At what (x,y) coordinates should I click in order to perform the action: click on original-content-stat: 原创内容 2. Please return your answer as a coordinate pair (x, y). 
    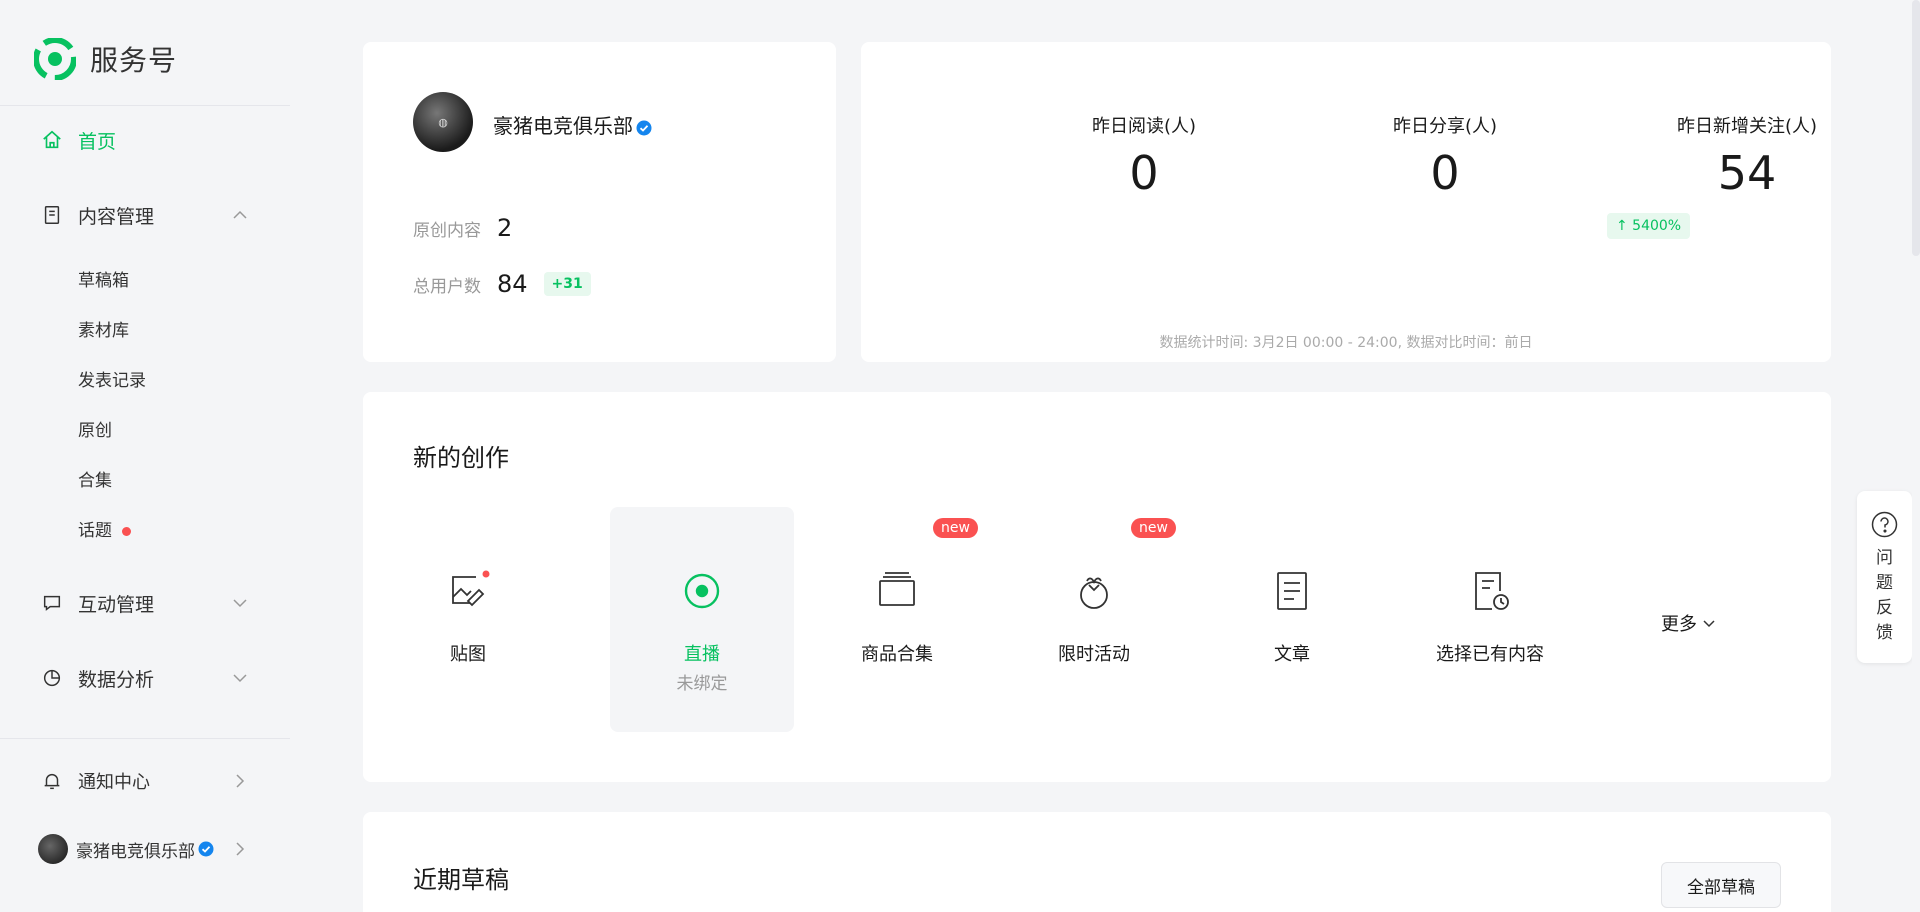
    Looking at the image, I should click on (462, 228).